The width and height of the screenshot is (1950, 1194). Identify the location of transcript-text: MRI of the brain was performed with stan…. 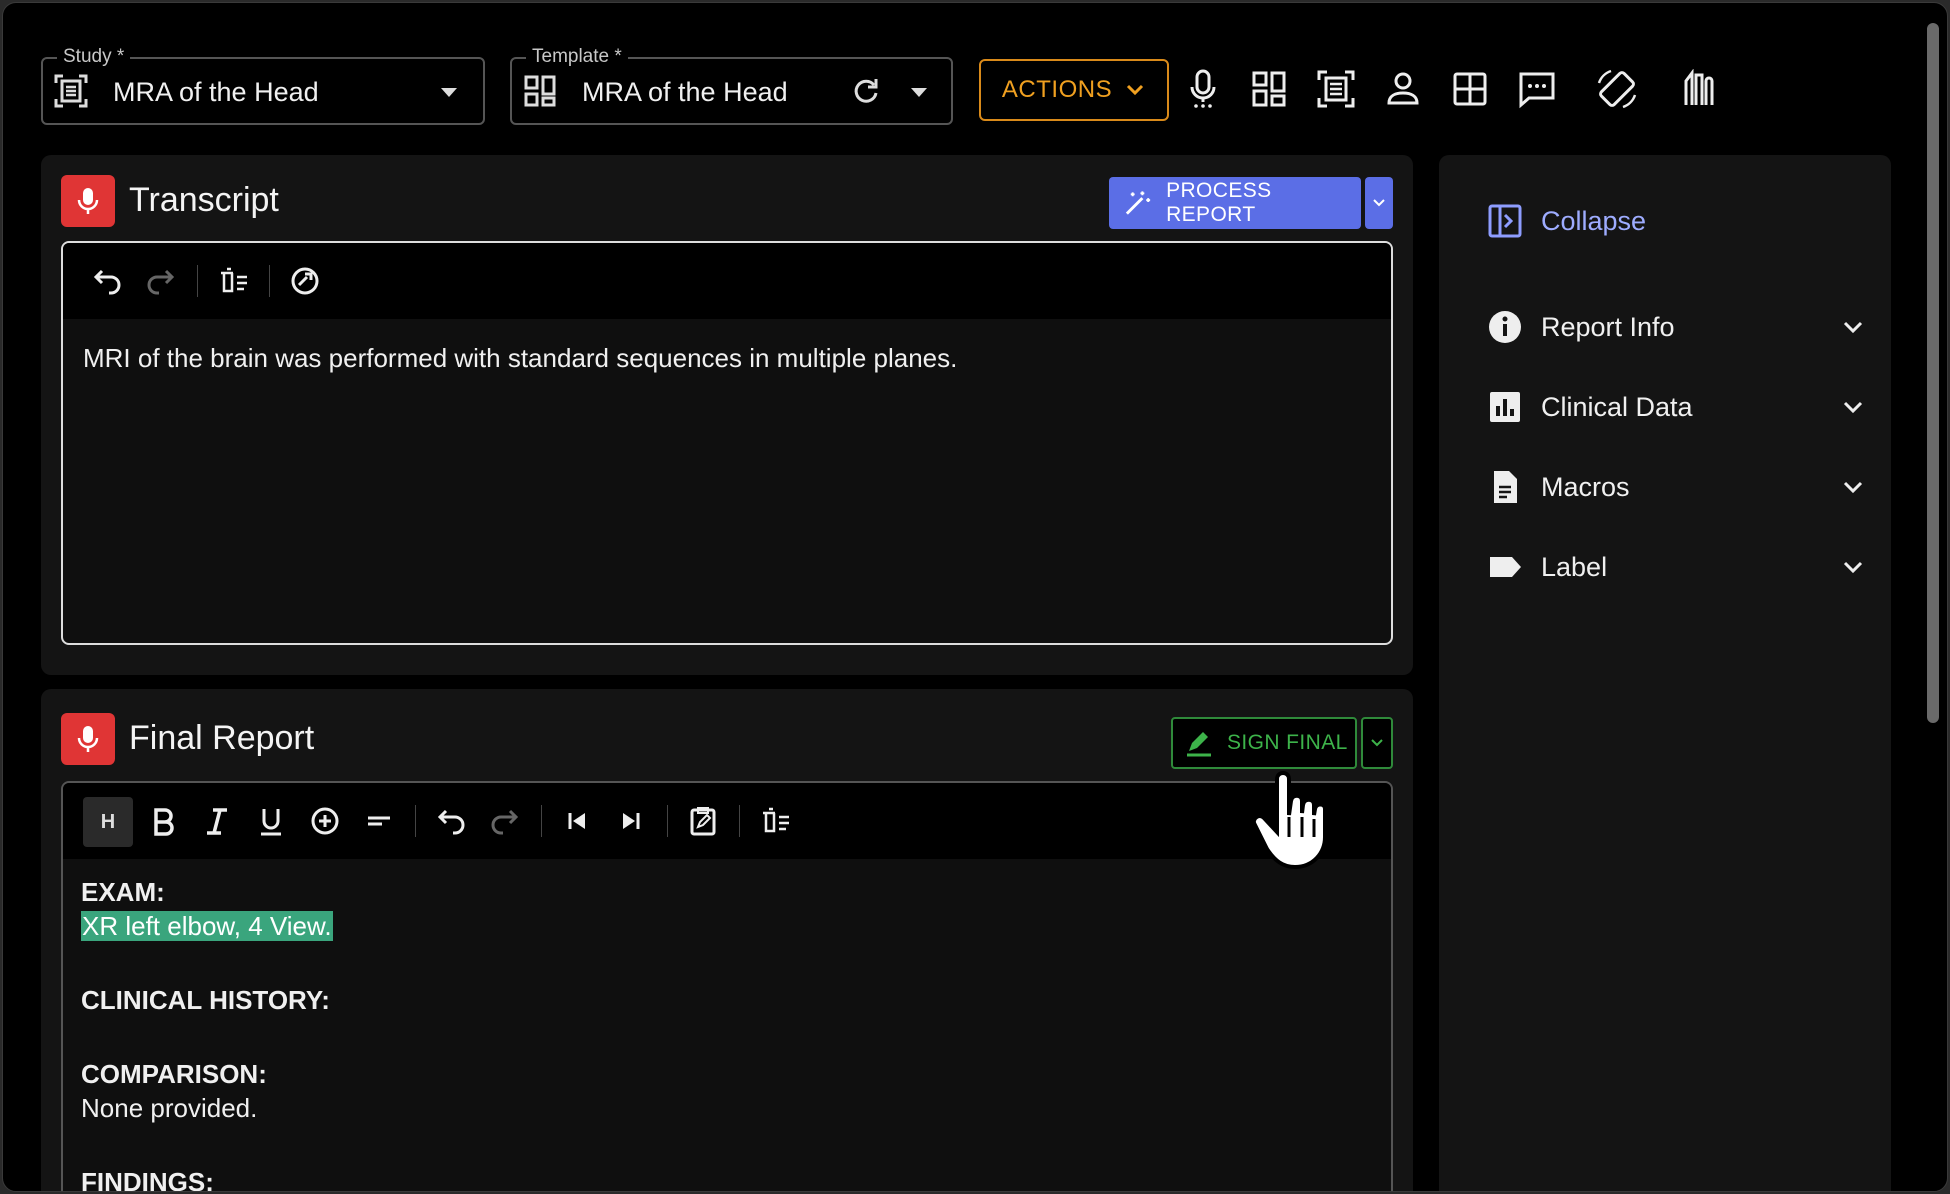
(727, 358).